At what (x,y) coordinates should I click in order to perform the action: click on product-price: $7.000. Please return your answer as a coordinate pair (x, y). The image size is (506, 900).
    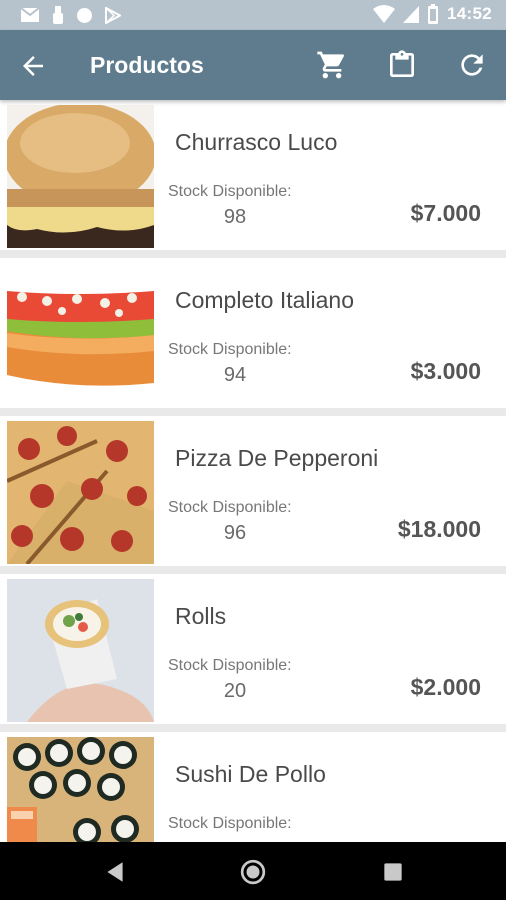
    Looking at the image, I should click on (445, 213).